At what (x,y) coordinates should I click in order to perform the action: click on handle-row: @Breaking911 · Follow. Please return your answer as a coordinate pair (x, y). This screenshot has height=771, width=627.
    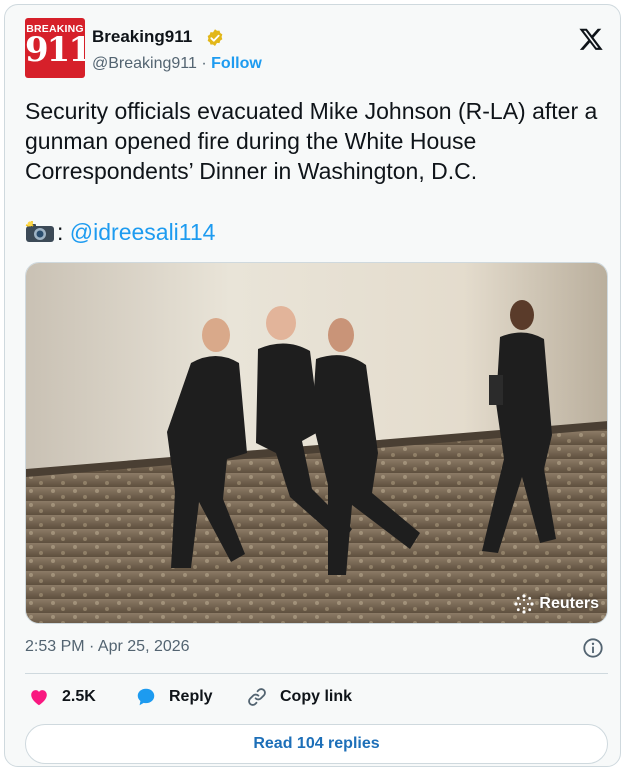
    Looking at the image, I should click on (177, 64).